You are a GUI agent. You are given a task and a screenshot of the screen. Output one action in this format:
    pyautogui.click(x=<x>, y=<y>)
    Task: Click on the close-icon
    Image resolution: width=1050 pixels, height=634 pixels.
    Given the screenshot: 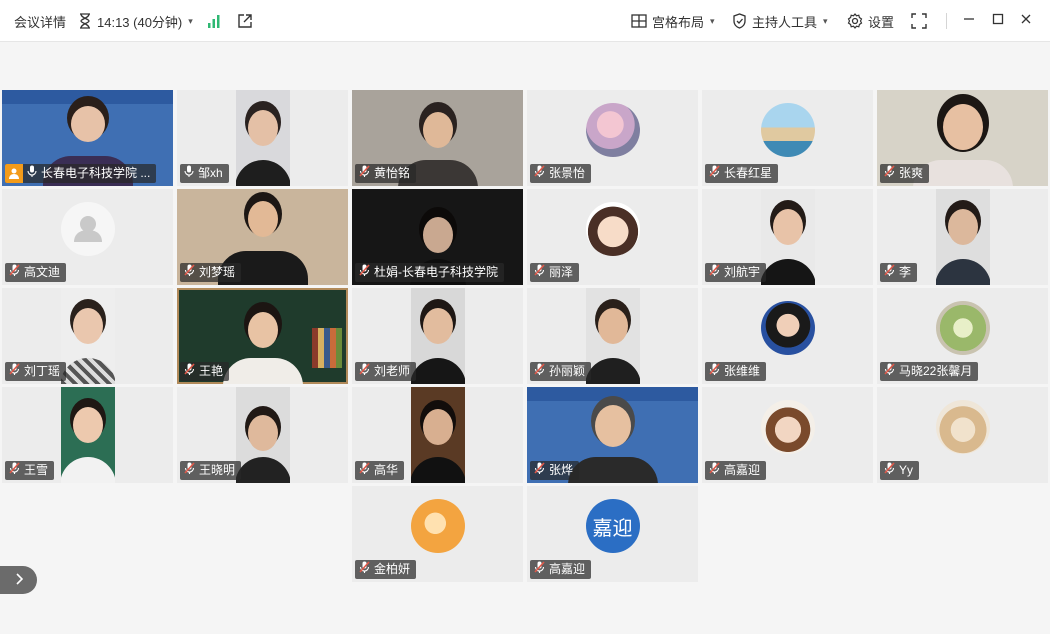 What is the action you would take?
    pyautogui.click(x=1026, y=20)
    